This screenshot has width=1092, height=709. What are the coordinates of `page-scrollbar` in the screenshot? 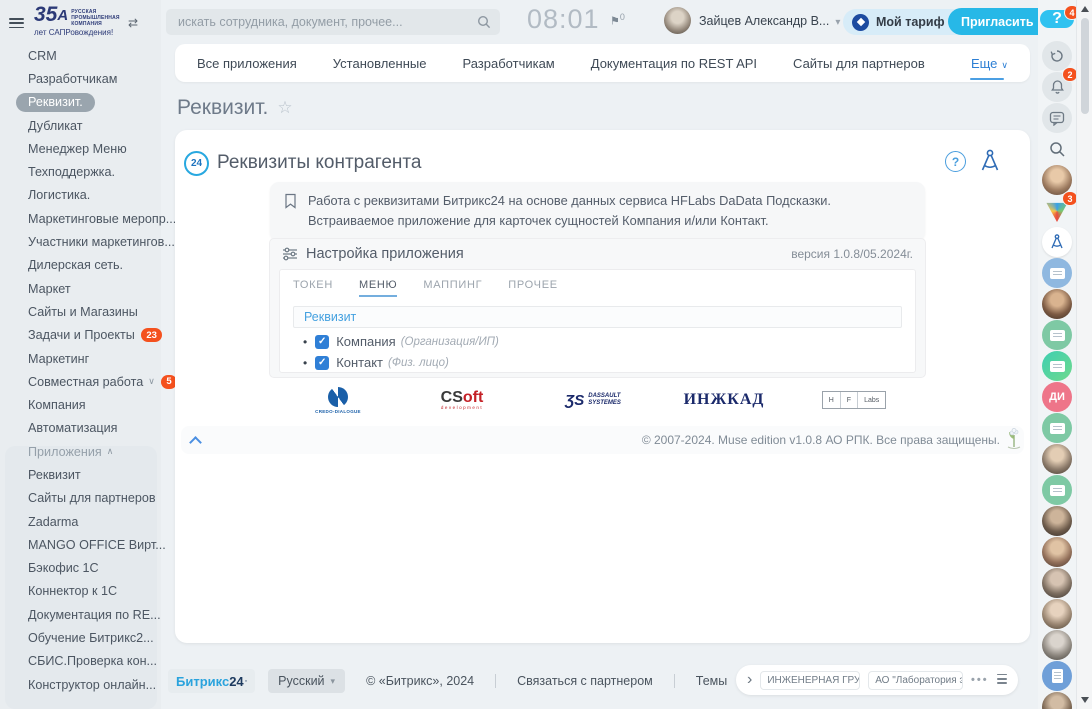 It's located at (1084, 354).